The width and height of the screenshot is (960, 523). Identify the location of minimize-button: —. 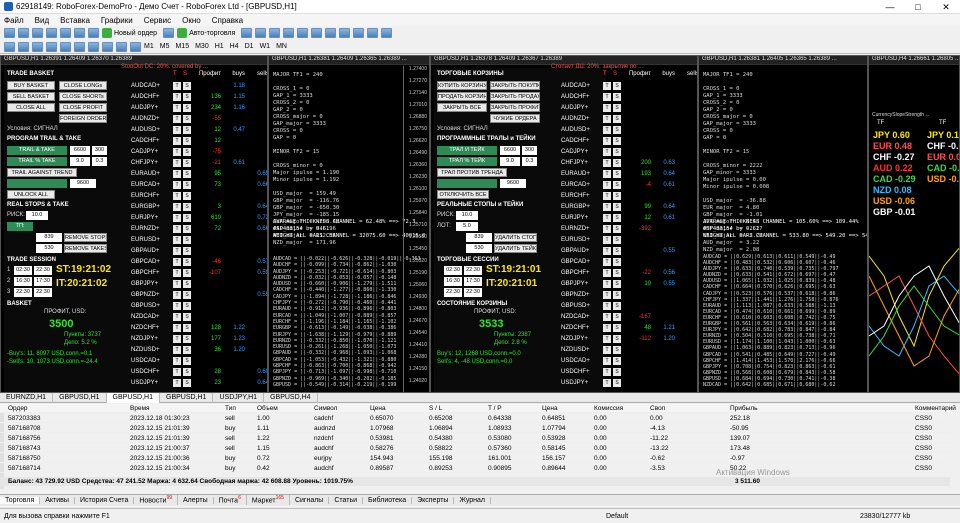
(890, 7).